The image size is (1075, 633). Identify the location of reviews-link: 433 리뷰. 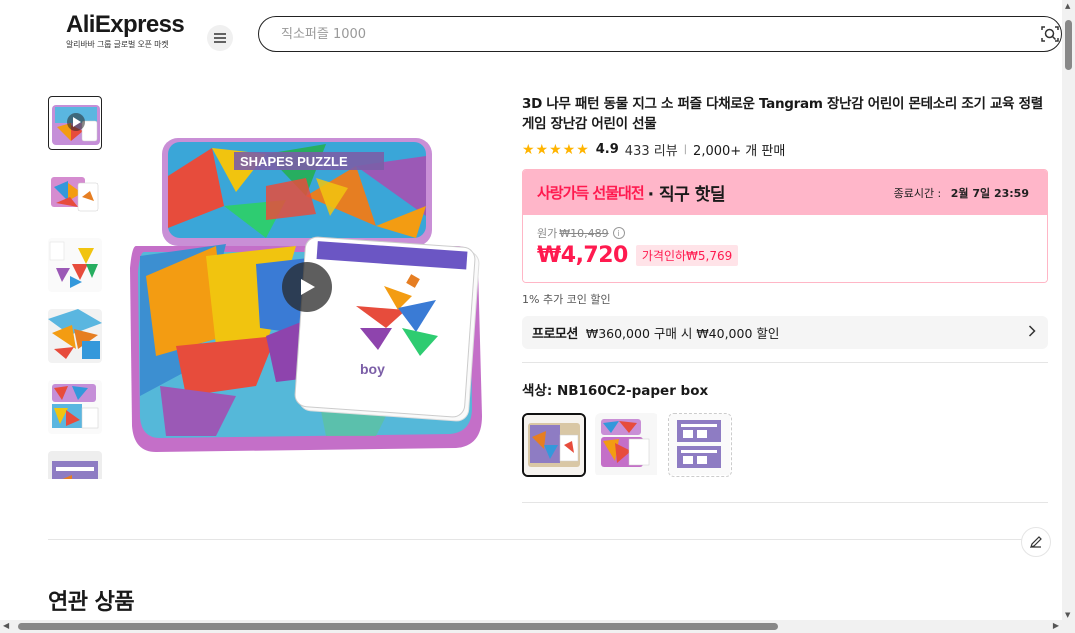
(651, 149).